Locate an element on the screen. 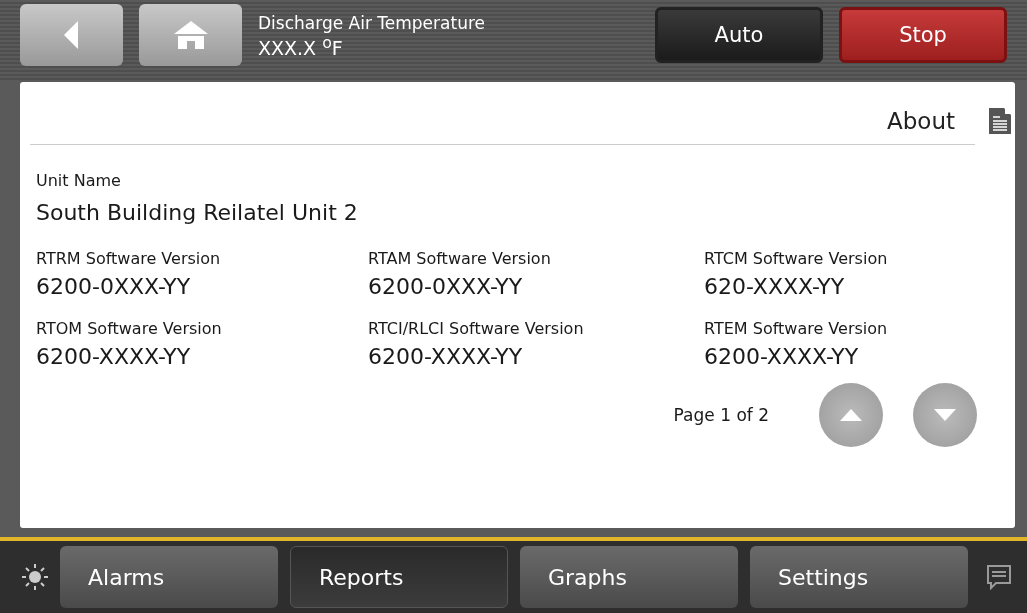 The height and width of the screenshot is (613, 1027). back-button is located at coordinates (71, 35).